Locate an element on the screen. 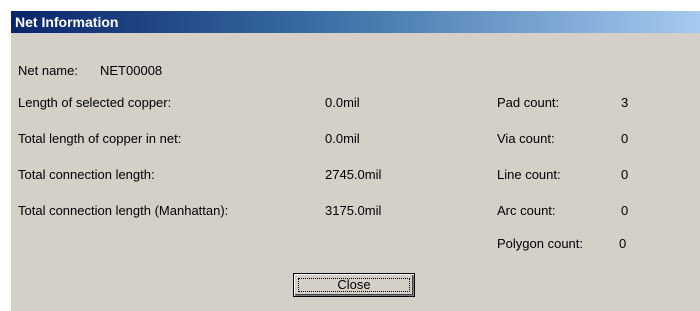  via-count-value: 0 is located at coordinates (625, 138).